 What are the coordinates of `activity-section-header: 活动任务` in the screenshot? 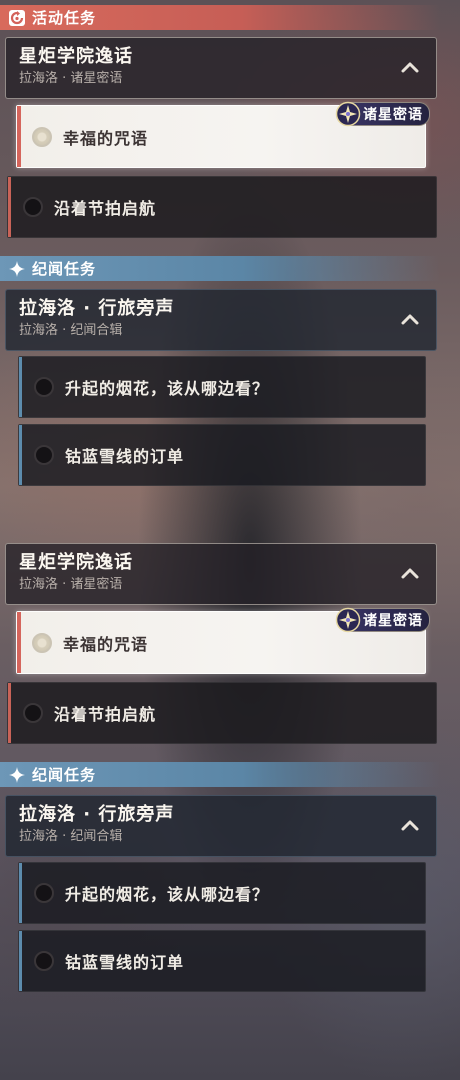 It's located at (220, 17).